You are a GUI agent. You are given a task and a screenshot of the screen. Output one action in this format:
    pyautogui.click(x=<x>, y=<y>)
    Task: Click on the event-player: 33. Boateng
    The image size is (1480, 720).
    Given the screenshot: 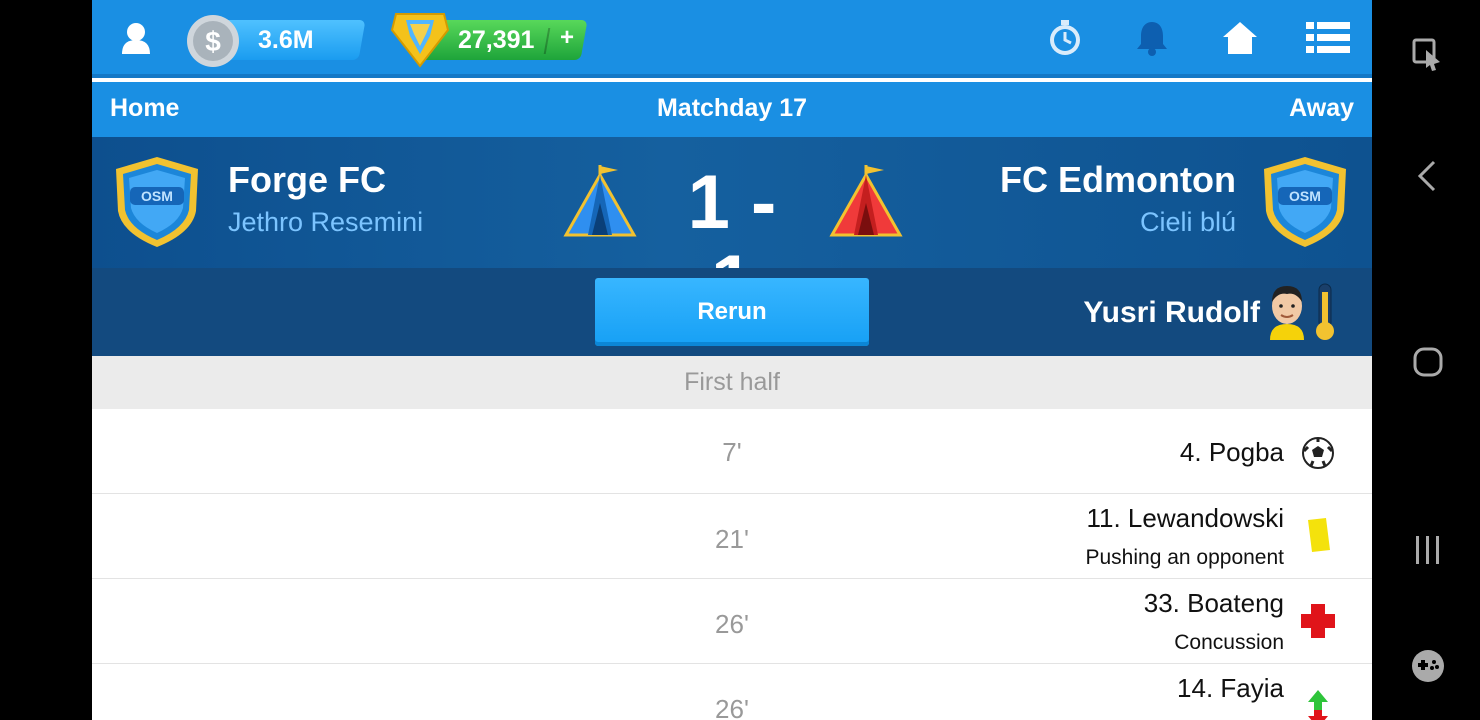 What is the action you would take?
    pyautogui.click(x=1213, y=603)
    